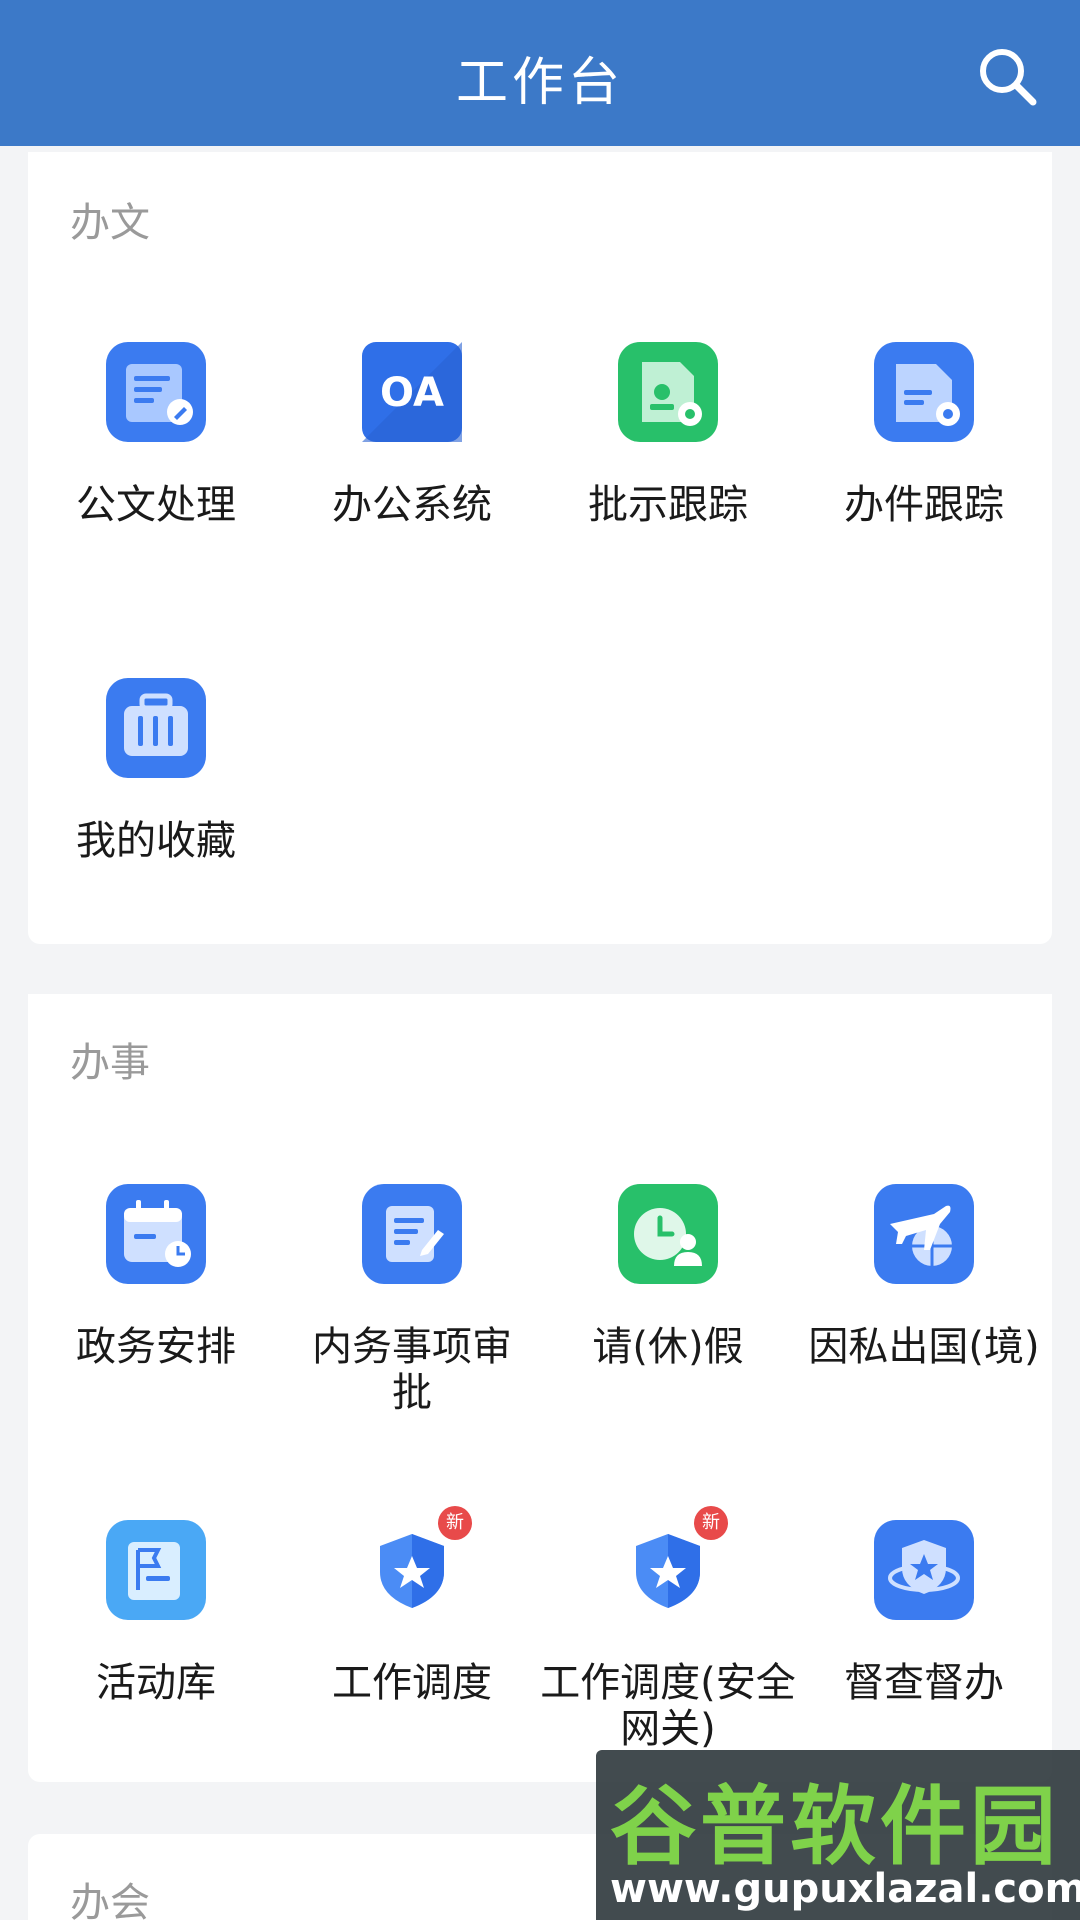  Describe the element at coordinates (835, 1827) in the screenshot. I see `watermark-title: 谷普软件园` at that location.